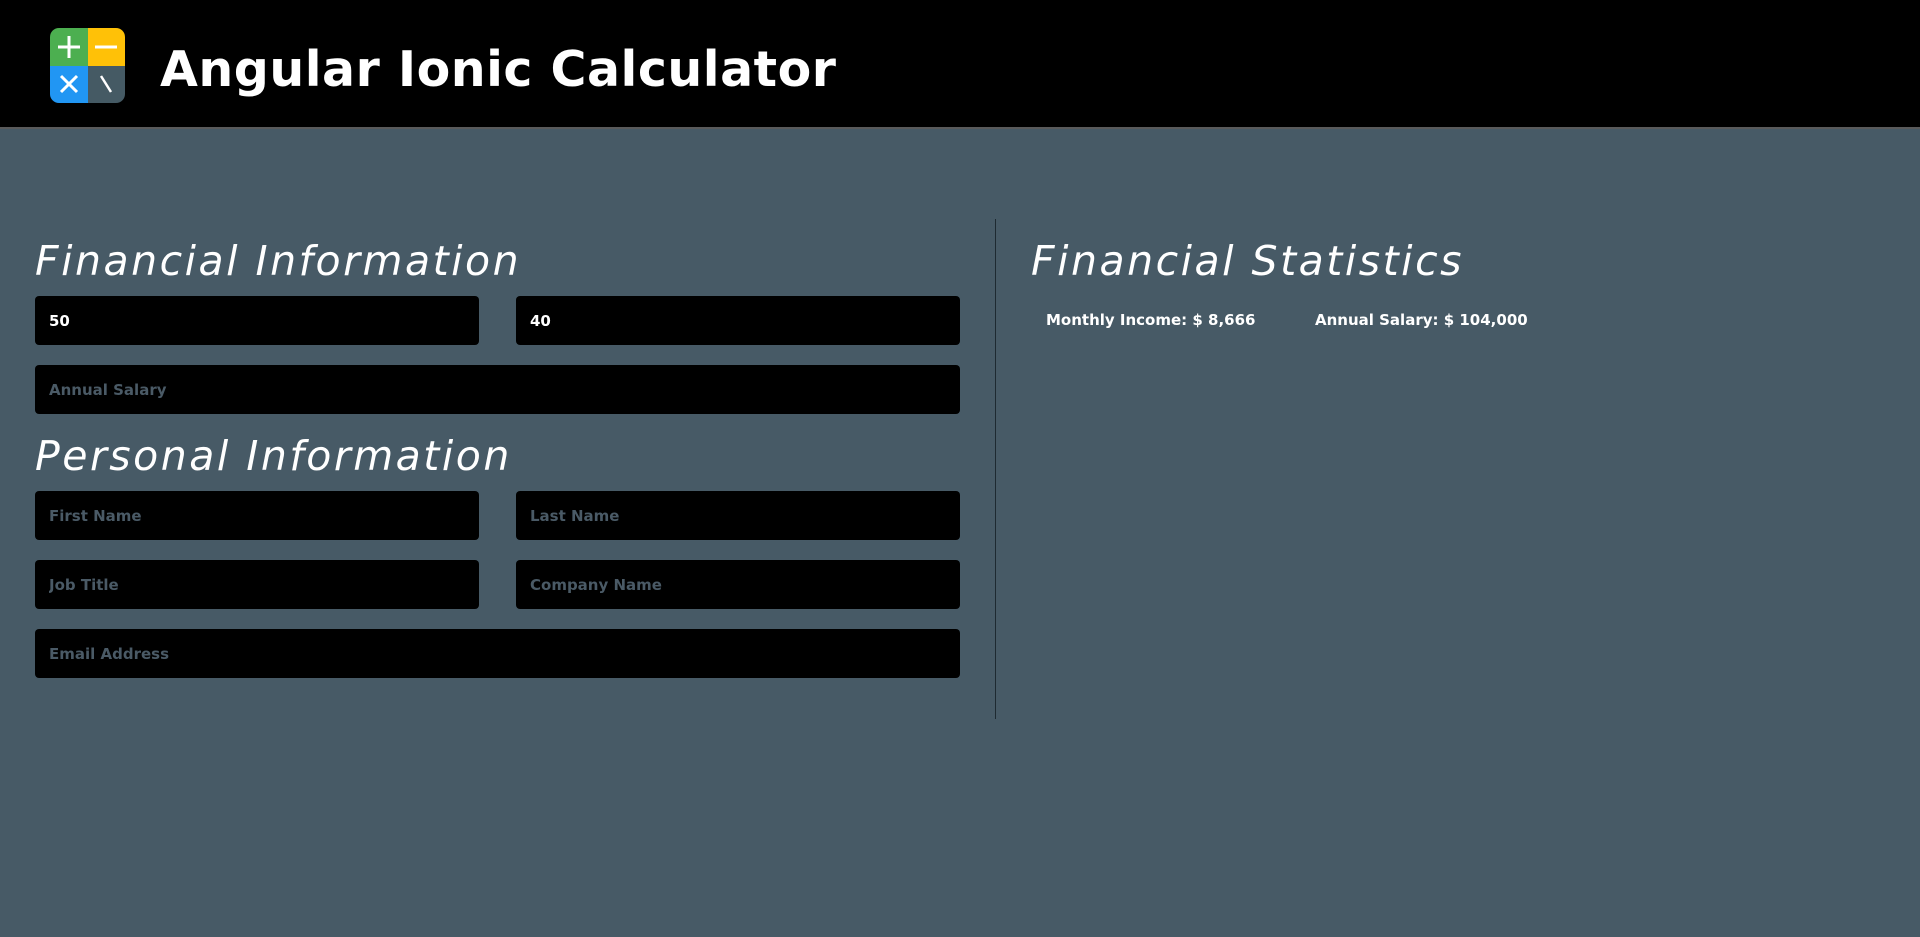 This screenshot has width=1920, height=937. What do you see at coordinates (738, 584) in the screenshot?
I see `company-name-input` at bounding box center [738, 584].